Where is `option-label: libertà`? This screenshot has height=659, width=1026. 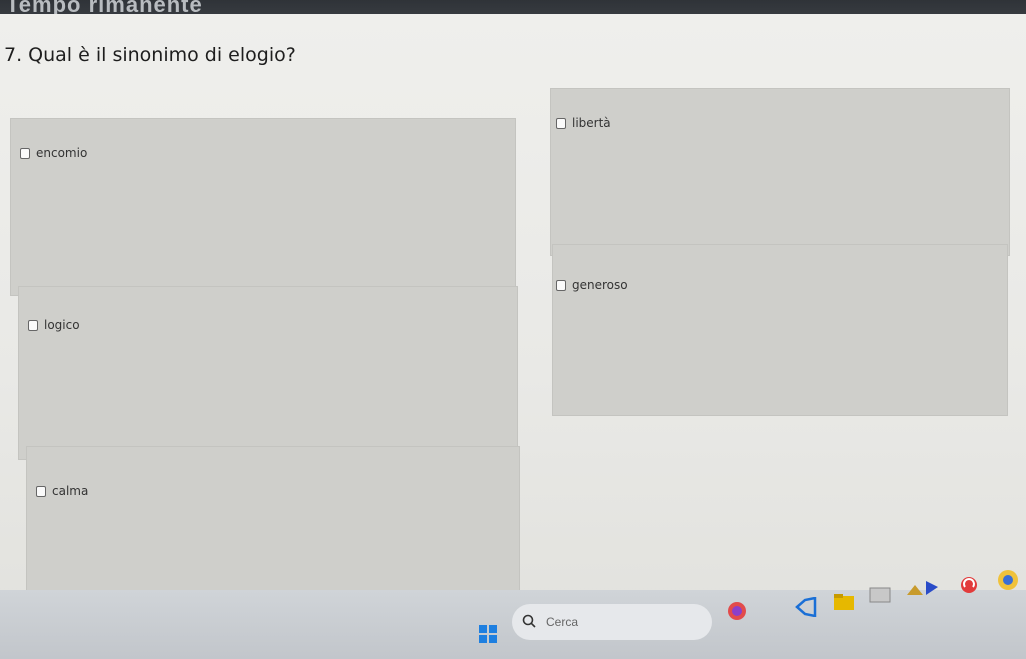 option-label: libertà is located at coordinates (591, 123).